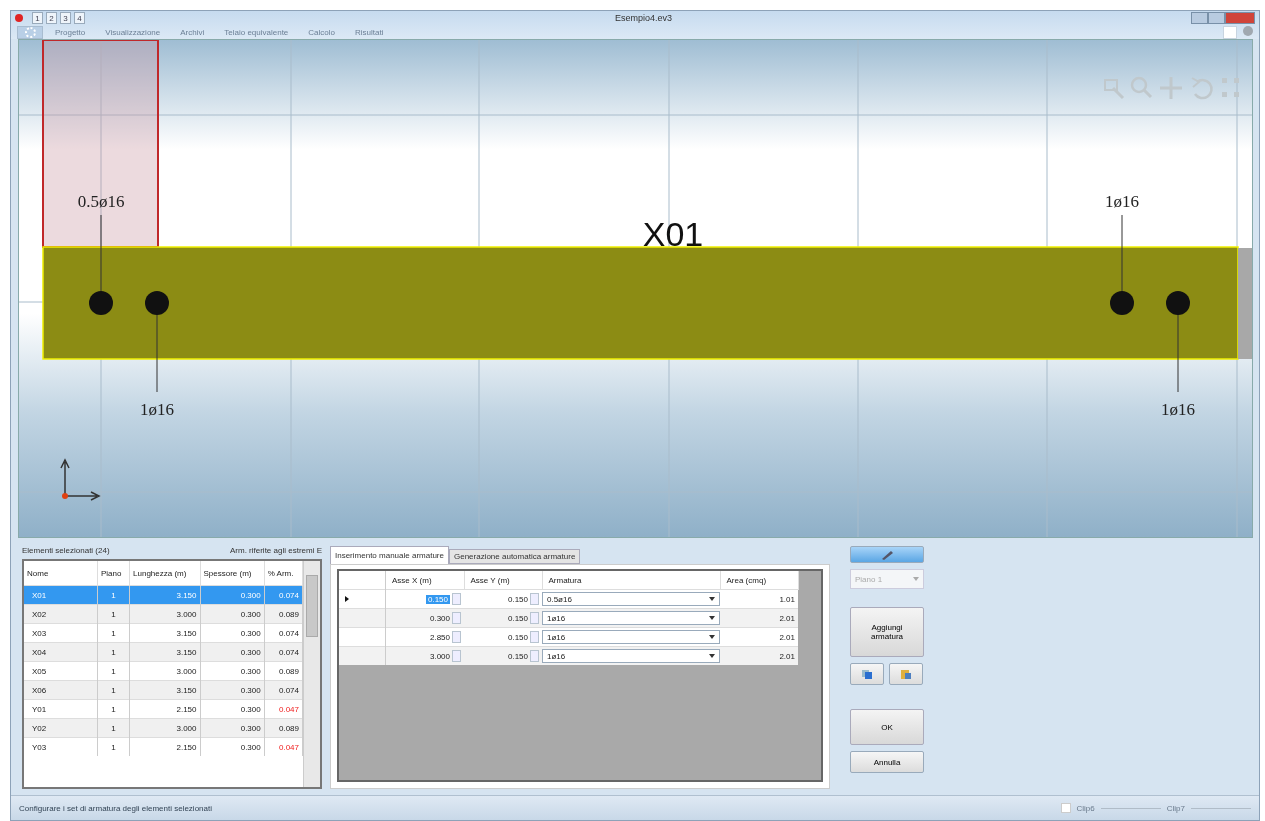 The height and width of the screenshot is (821, 1265). Describe the element at coordinates (369, 32) in the screenshot. I see `ribbon-tab: Risultati` at that location.